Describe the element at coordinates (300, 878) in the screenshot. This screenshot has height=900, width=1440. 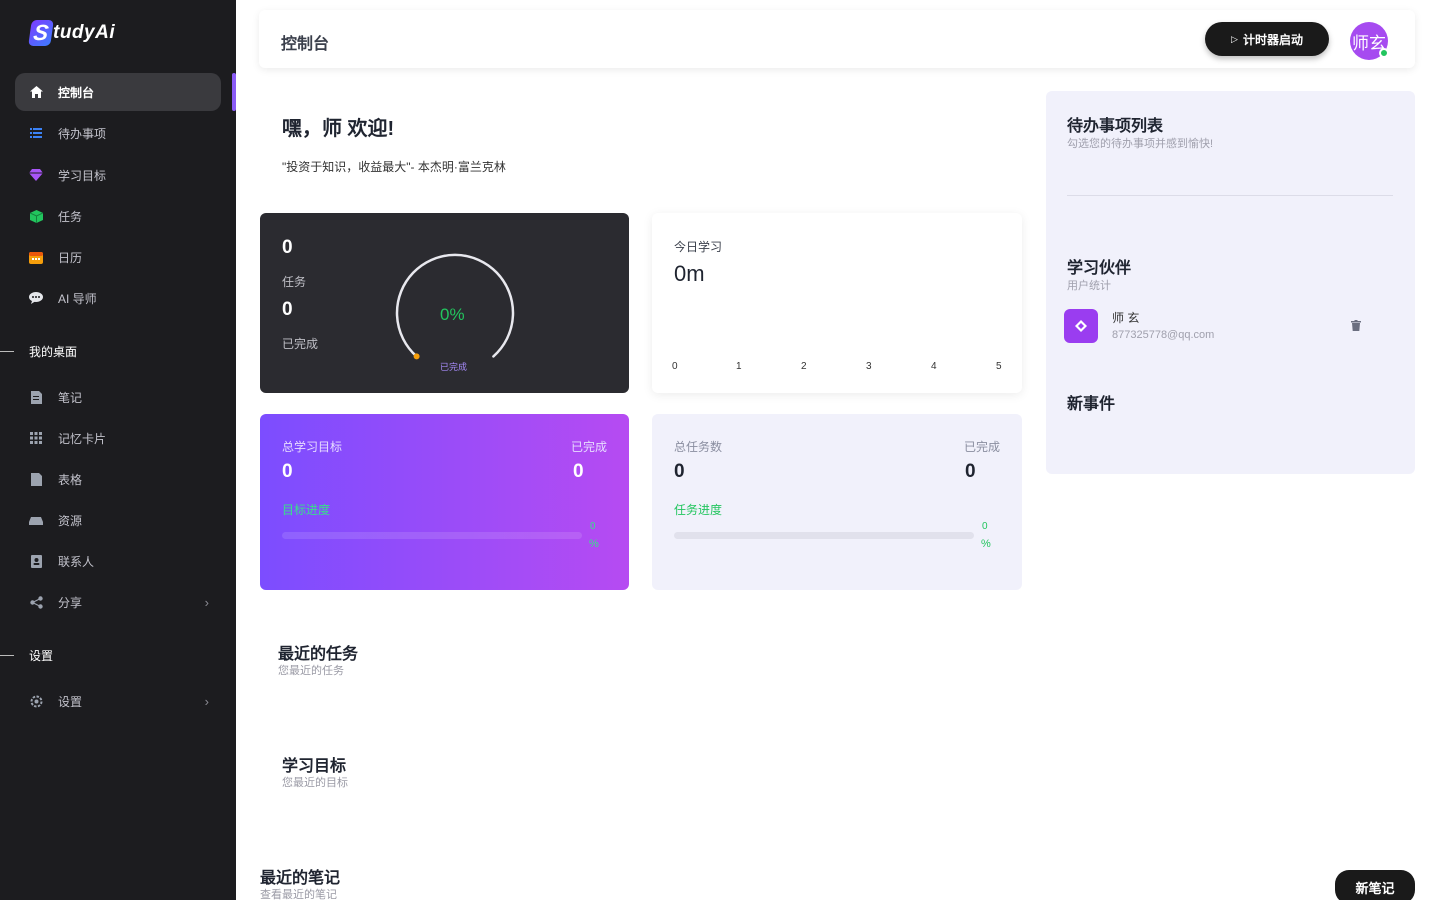
I see `recent-notes-title: 最近的笔记` at that location.